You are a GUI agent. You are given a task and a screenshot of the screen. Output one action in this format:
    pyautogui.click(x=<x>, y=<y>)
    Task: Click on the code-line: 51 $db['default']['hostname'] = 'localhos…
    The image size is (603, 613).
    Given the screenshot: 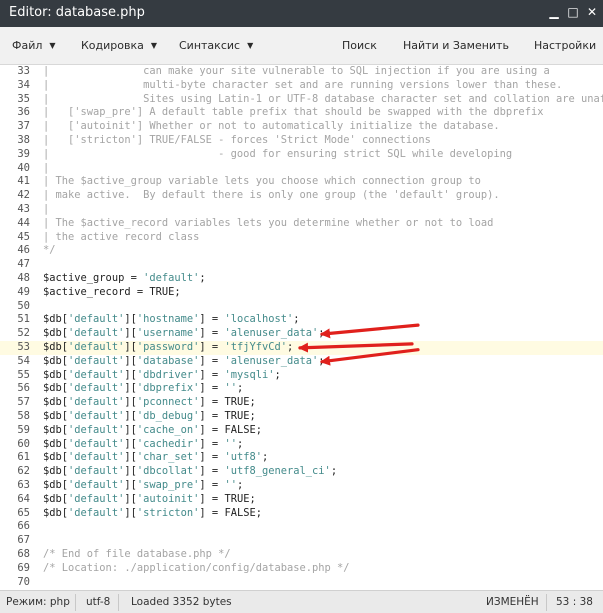 What is the action you would take?
    pyautogui.click(x=301, y=320)
    